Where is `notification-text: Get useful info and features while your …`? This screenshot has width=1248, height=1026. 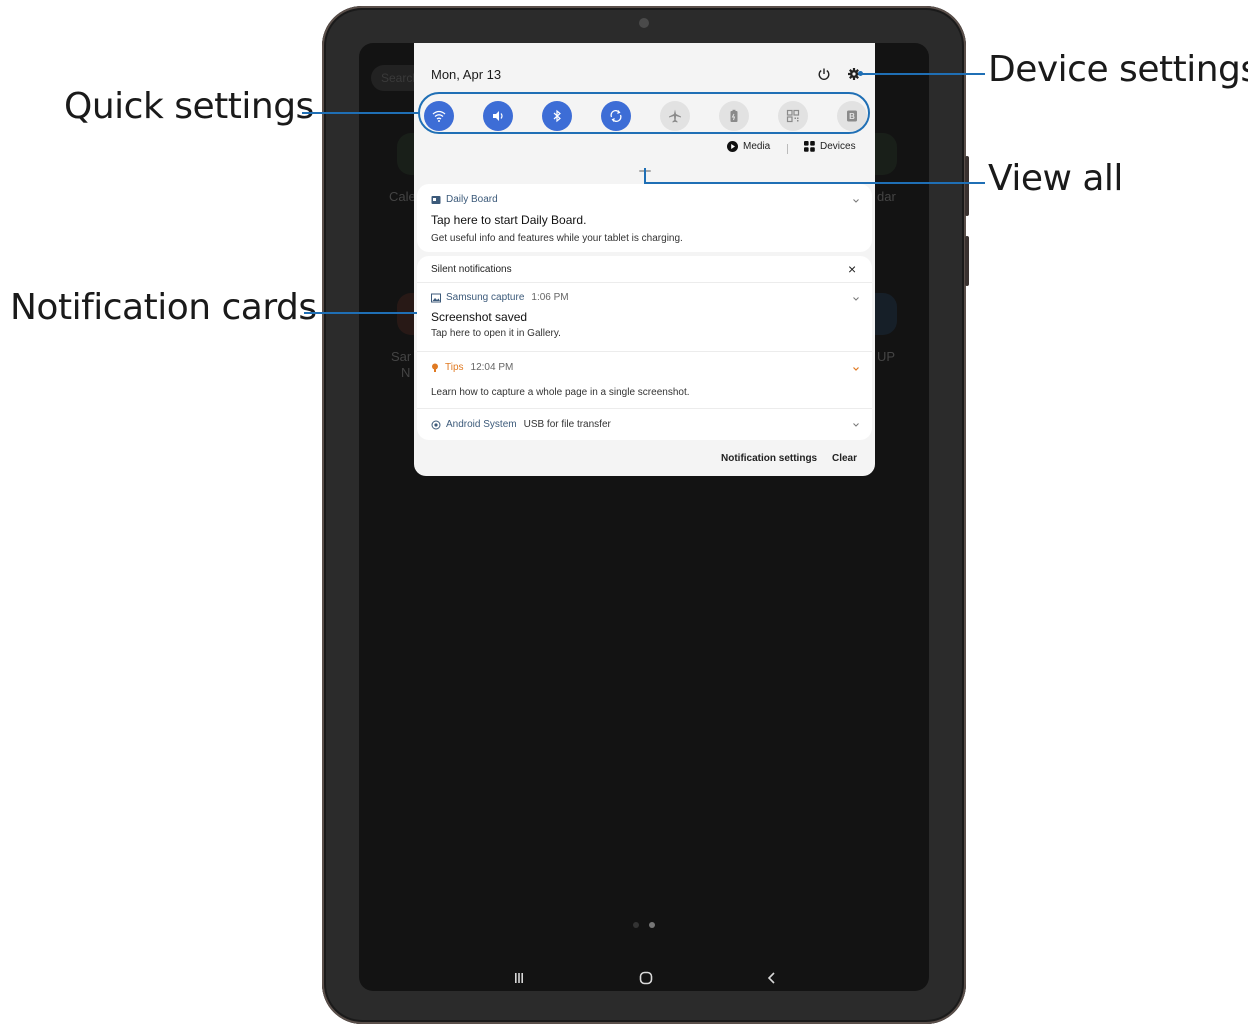
notification-text: Get useful info and features while your … is located at coordinates (557, 238).